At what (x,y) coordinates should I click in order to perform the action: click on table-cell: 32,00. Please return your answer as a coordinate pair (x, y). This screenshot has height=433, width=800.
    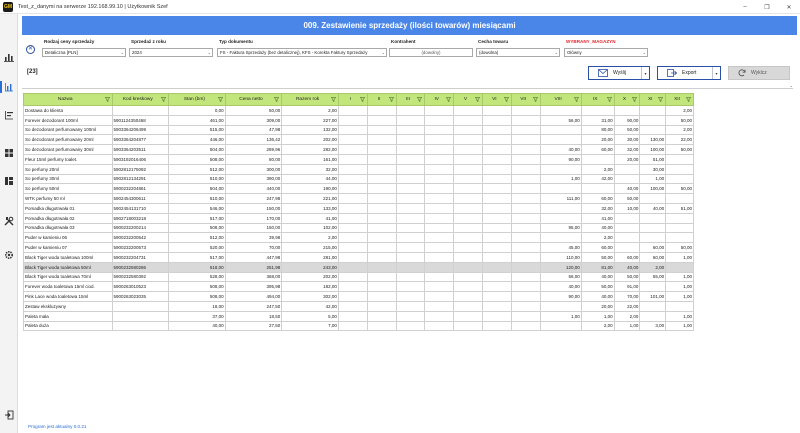
    Looking at the image, I should click on (597, 208).